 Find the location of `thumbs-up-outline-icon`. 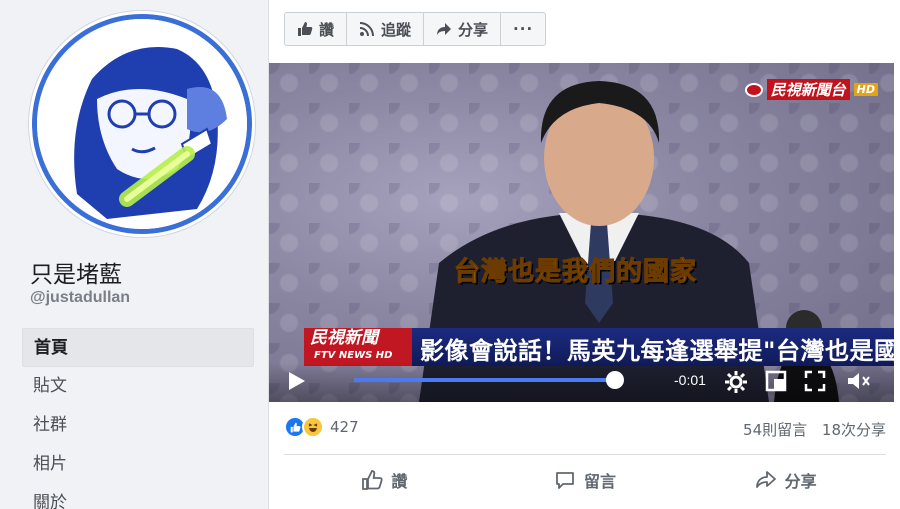

thumbs-up-outline-icon is located at coordinates (372, 480).